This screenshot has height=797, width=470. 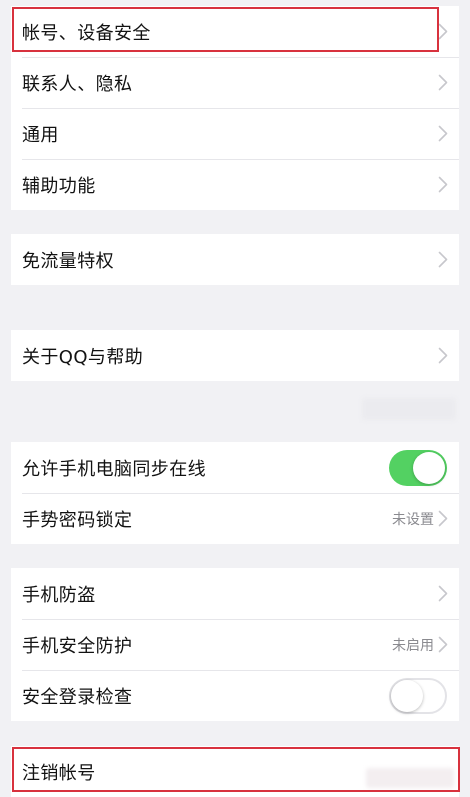 What do you see at coordinates (83, 357) in the screenshot?
I see `about-help-label: 关于QQ与帮助` at bounding box center [83, 357].